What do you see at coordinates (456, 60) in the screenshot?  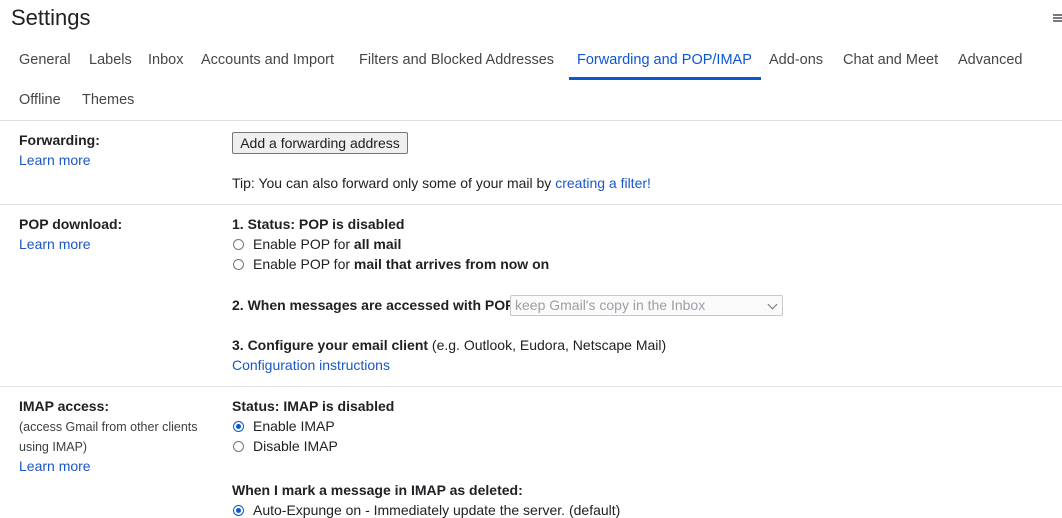 I see `tab-filters-and-blocked: Filters and Blocked Addresses` at bounding box center [456, 60].